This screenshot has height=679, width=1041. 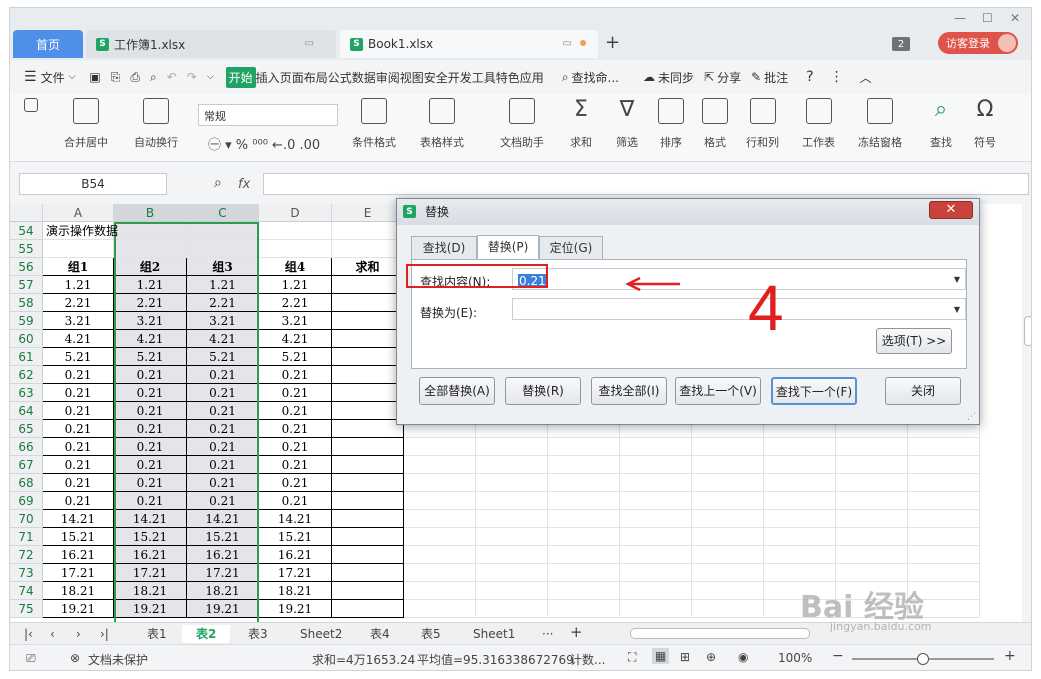 I want to click on menu-review: 审阅, so click(x=388, y=77).